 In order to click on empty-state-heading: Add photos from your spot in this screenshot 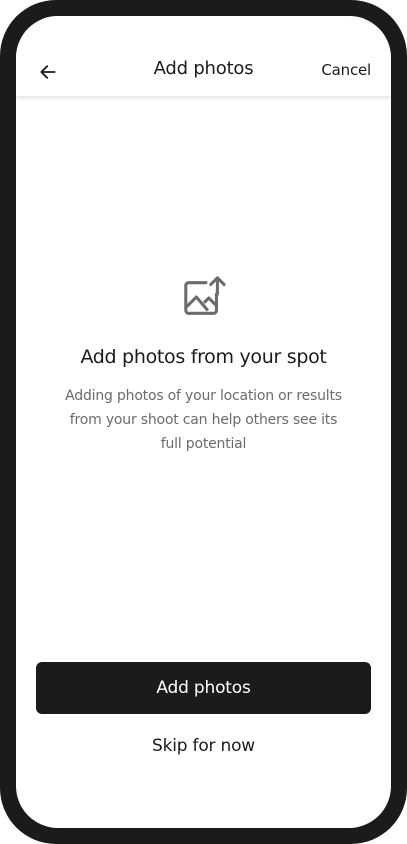, I will do `click(203, 357)`.